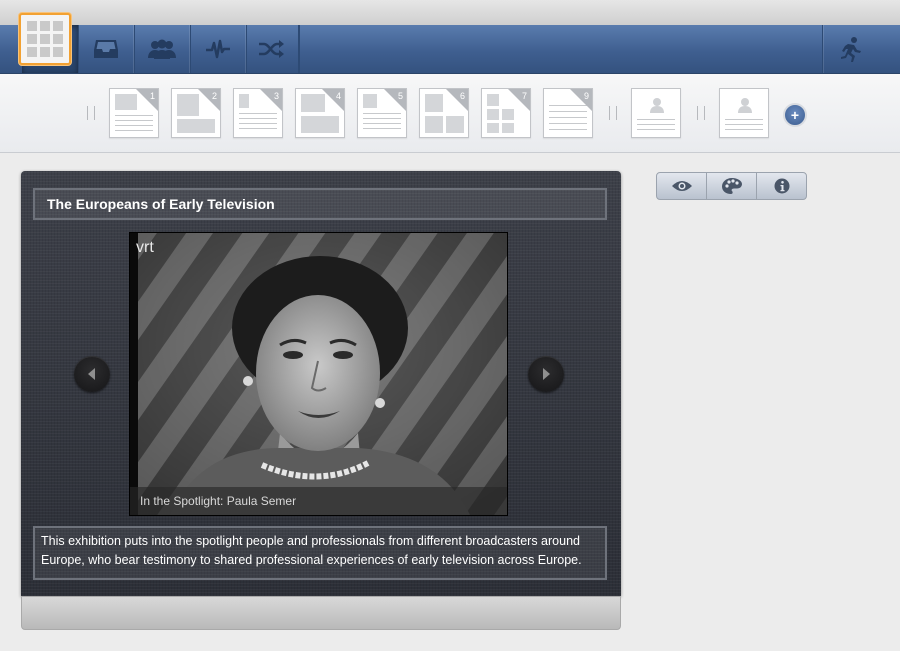 The height and width of the screenshot is (651, 900). Describe the element at coordinates (196, 113) in the screenshot. I see `layout-thumb-2: 2` at that location.